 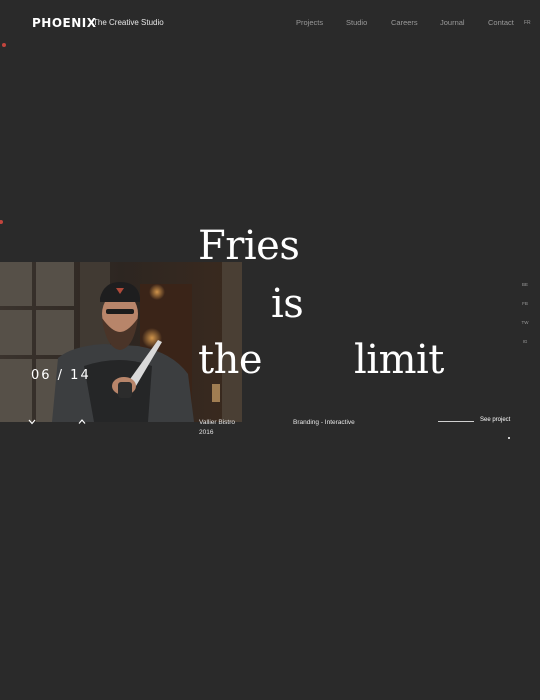 I want to click on chevron-down-icon, so click(x=32, y=422).